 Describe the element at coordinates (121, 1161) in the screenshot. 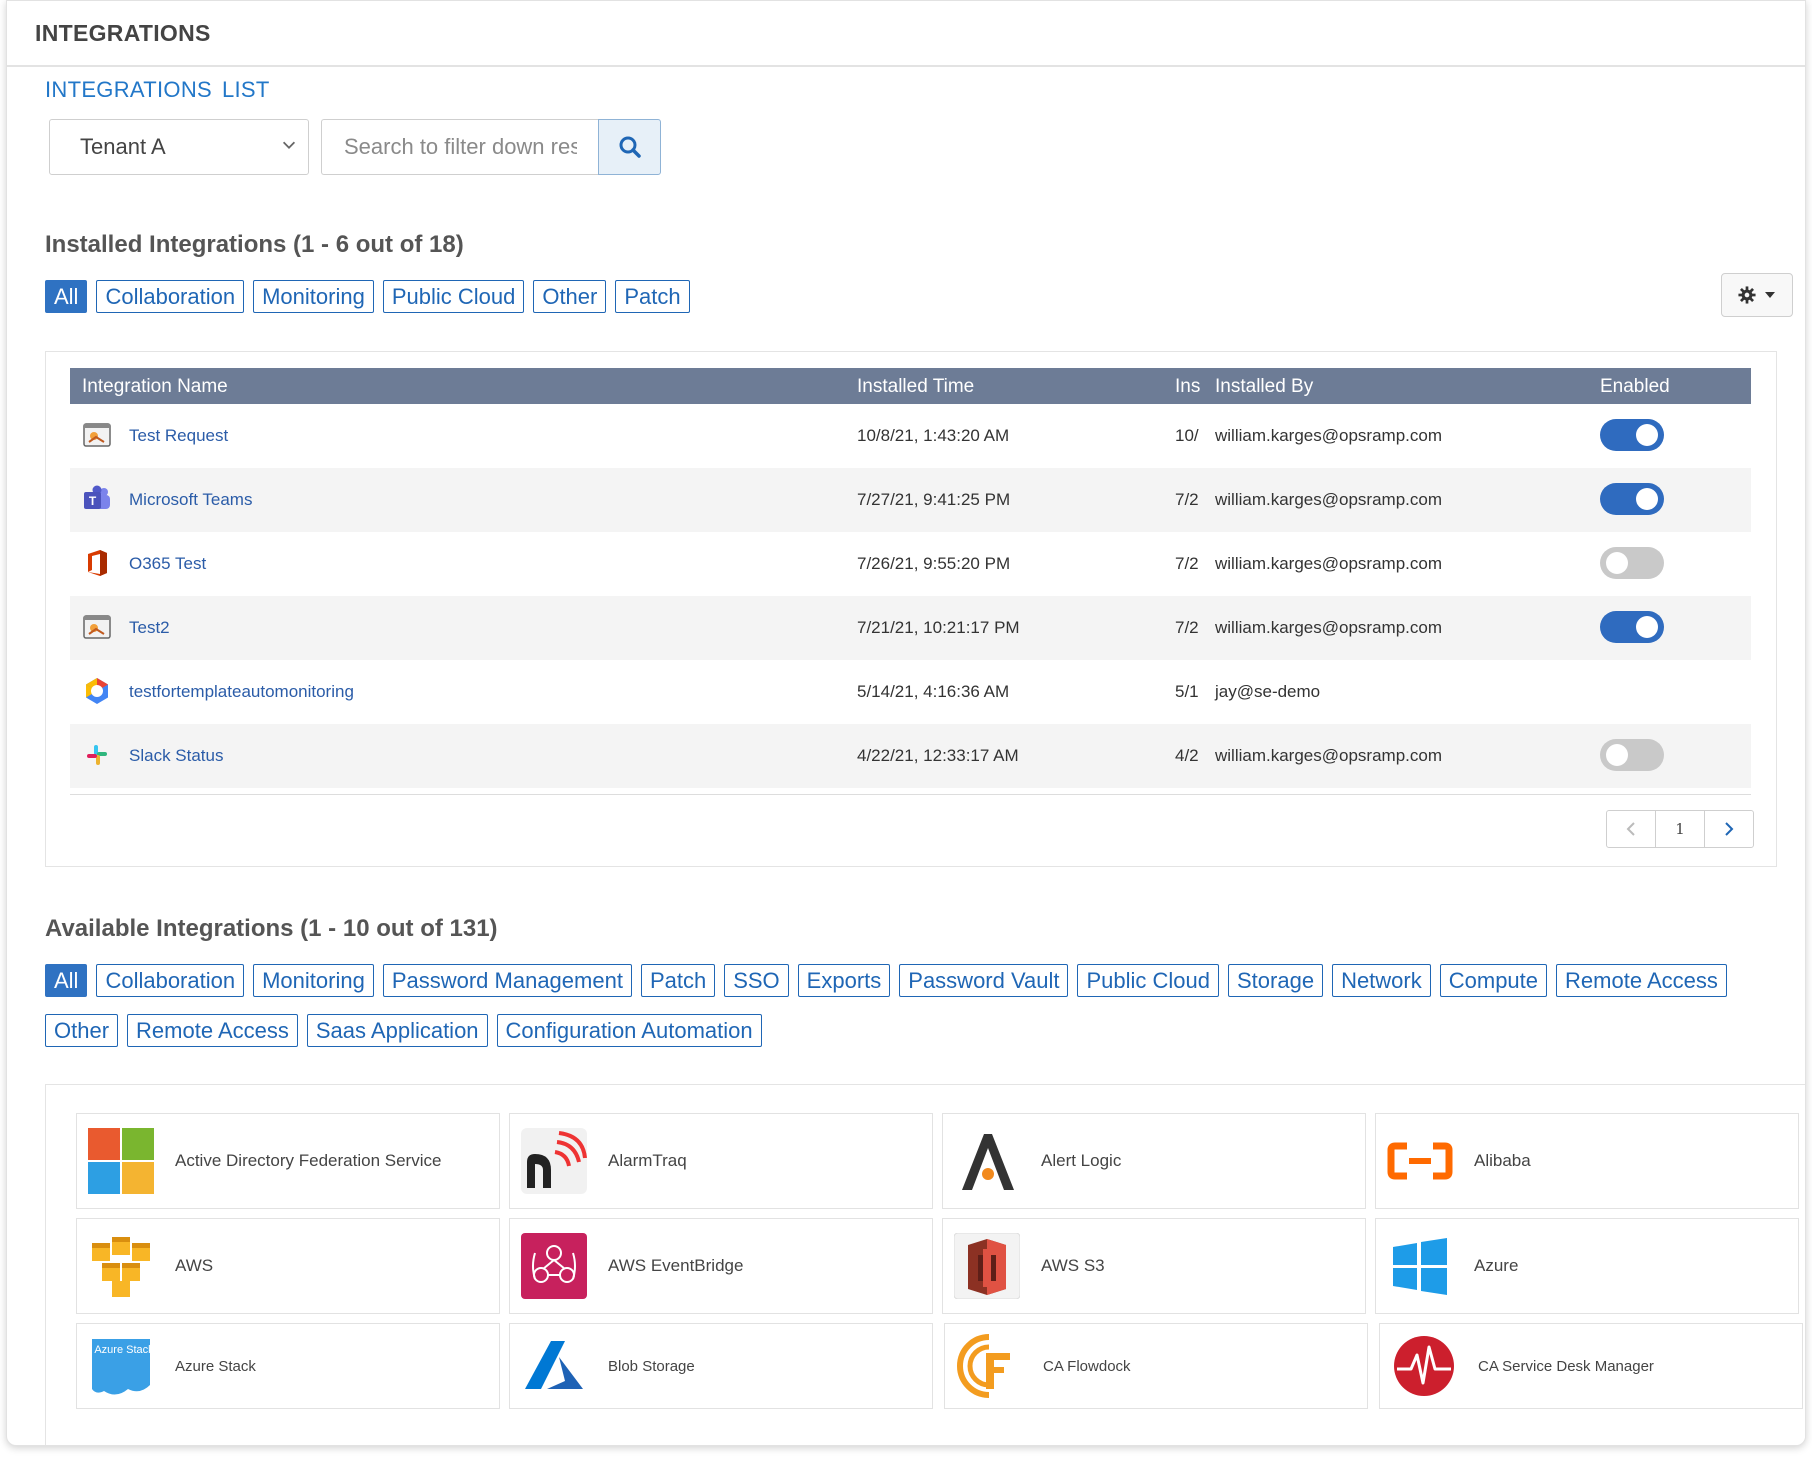

I see `windows-tiles-icon` at that location.